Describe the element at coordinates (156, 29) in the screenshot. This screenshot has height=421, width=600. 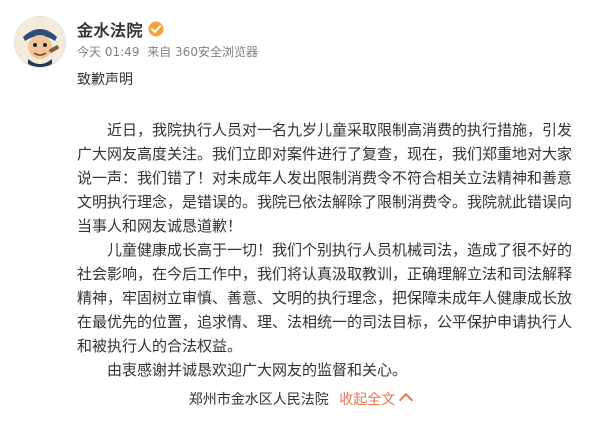
I see `verified-icon` at that location.